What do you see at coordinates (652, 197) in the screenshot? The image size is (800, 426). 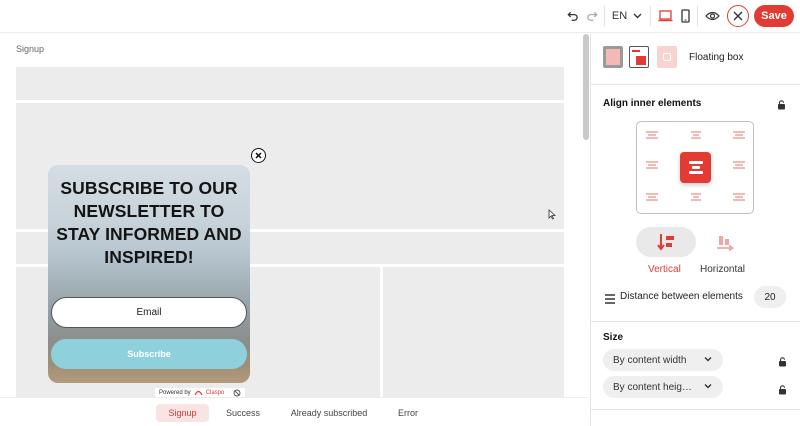 I see `align-bottom-left-option` at bounding box center [652, 197].